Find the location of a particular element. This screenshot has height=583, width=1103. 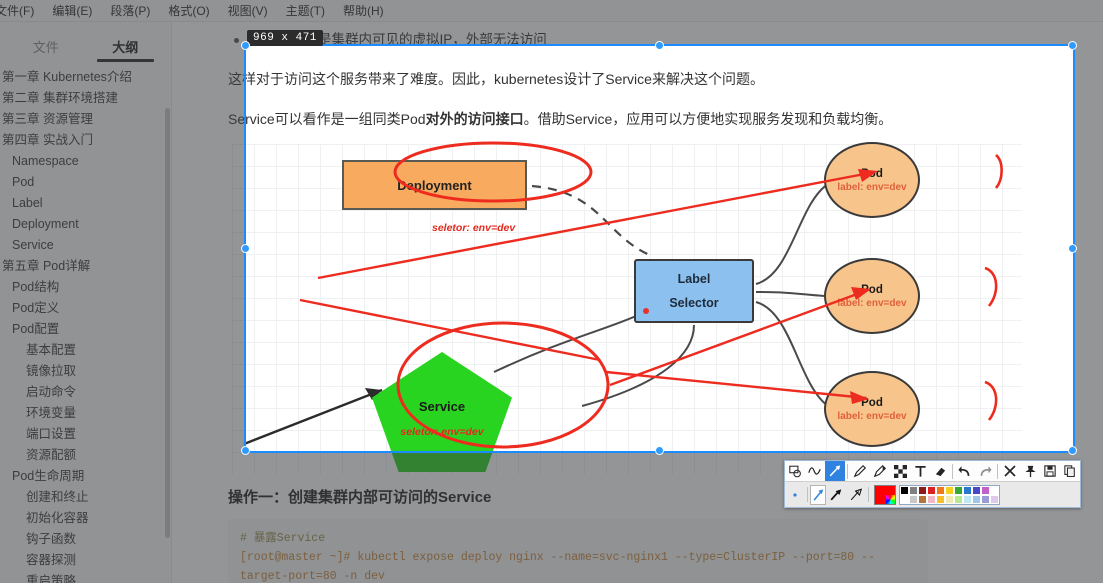

color-palette is located at coordinates (949, 494).